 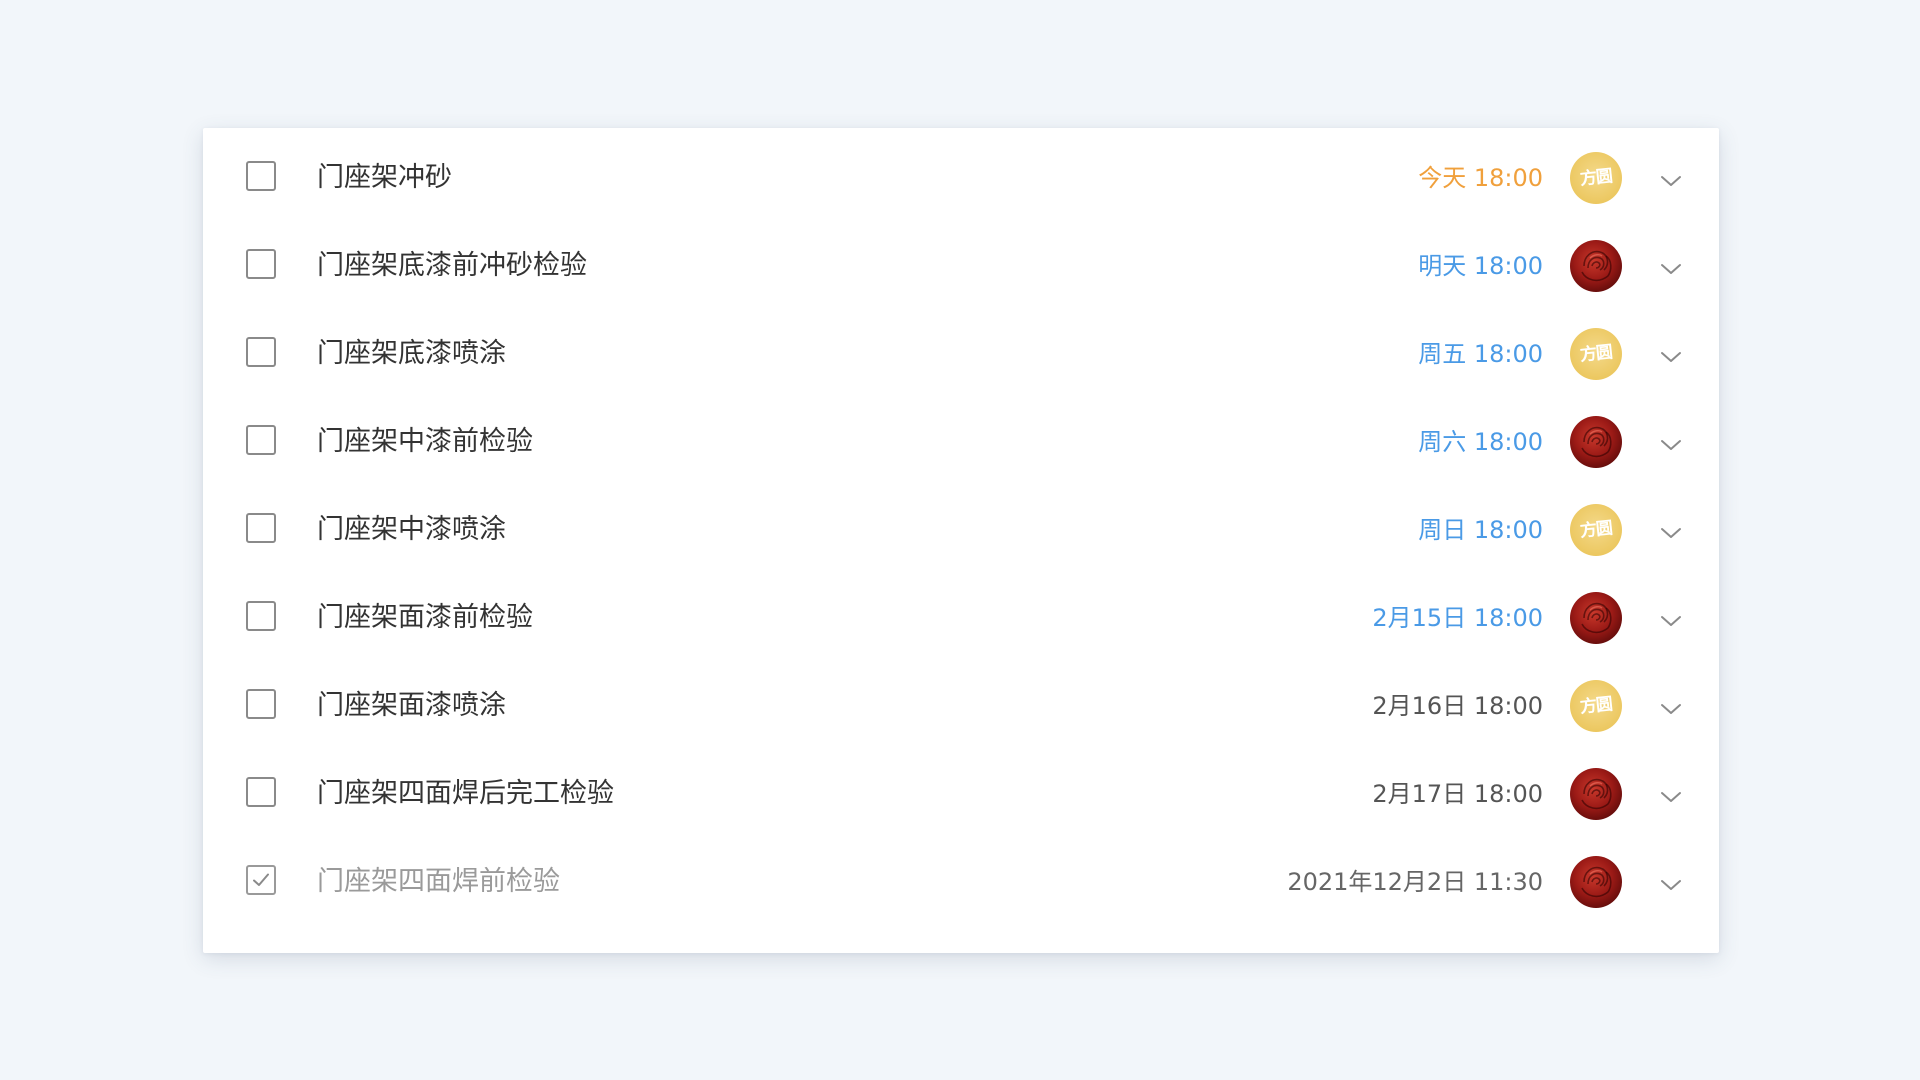 What do you see at coordinates (961, 708) in the screenshot?
I see `task-row: 门座架面漆喷涂 2月16日 18:00 方圆` at bounding box center [961, 708].